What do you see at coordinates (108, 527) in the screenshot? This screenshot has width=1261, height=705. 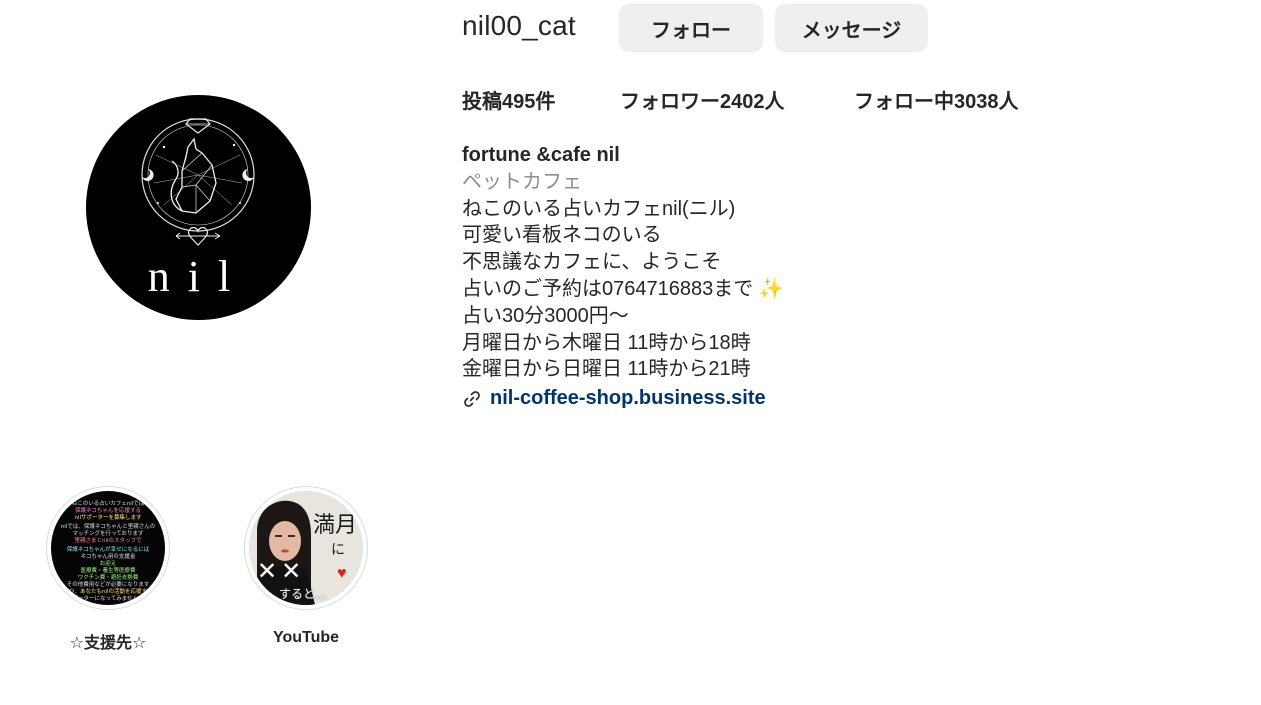 I see `highlight-cover-text: nilでは、保護ネコちゃんと里親さんの` at bounding box center [108, 527].